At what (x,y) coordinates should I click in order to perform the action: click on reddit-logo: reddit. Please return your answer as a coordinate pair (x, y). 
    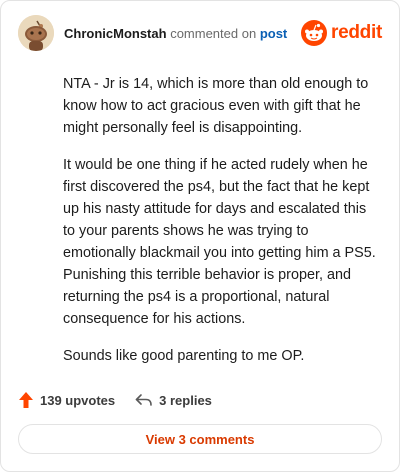
    Looking at the image, I should click on (341, 33).